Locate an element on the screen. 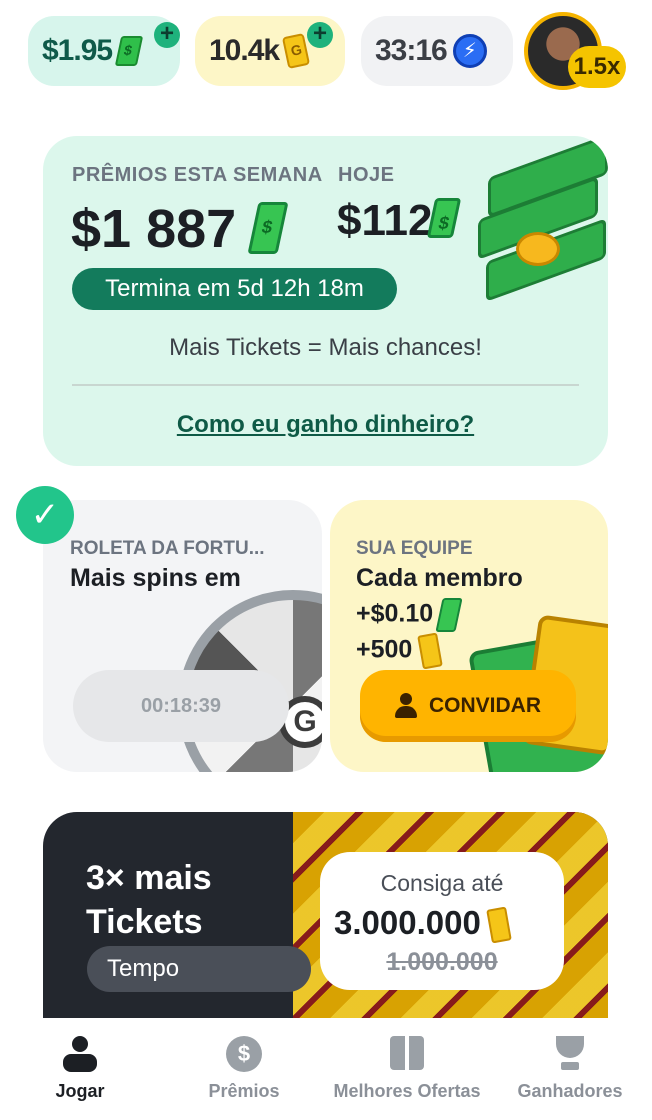 This screenshot has height=1120, width=652. energy-timer-value: 33:16 is located at coordinates (411, 50).